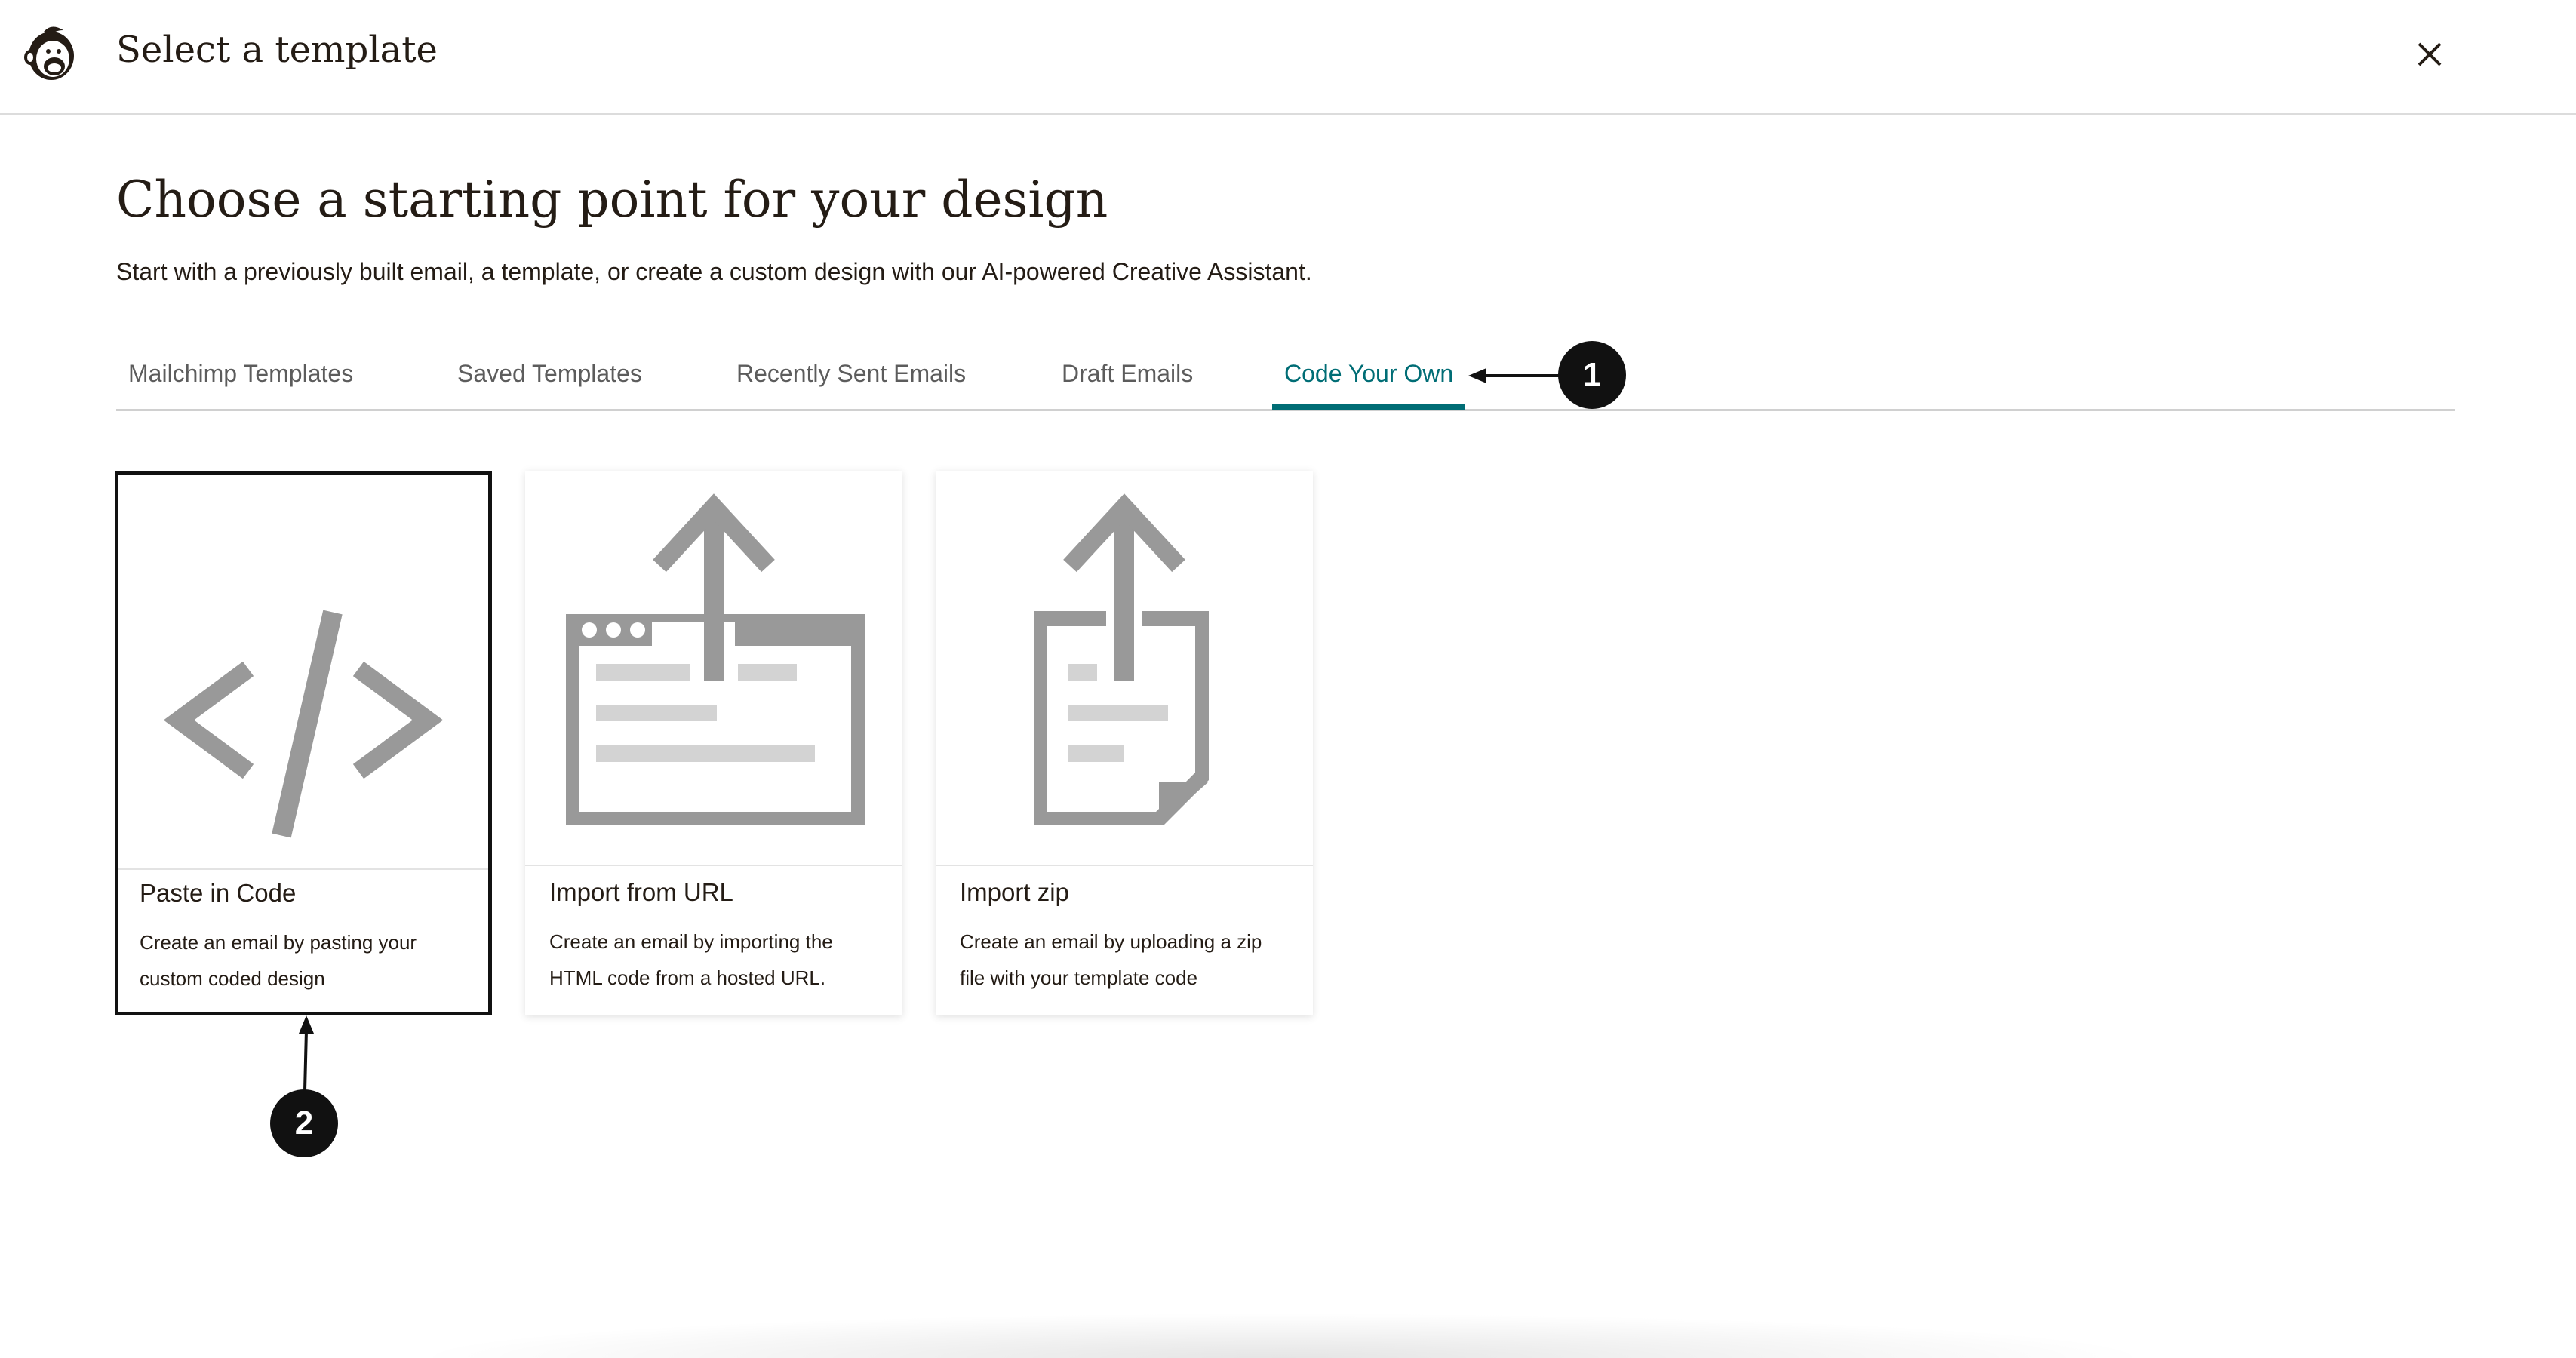  Describe the element at coordinates (1288, 57) in the screenshot. I see `top-bar: Select a template` at that location.